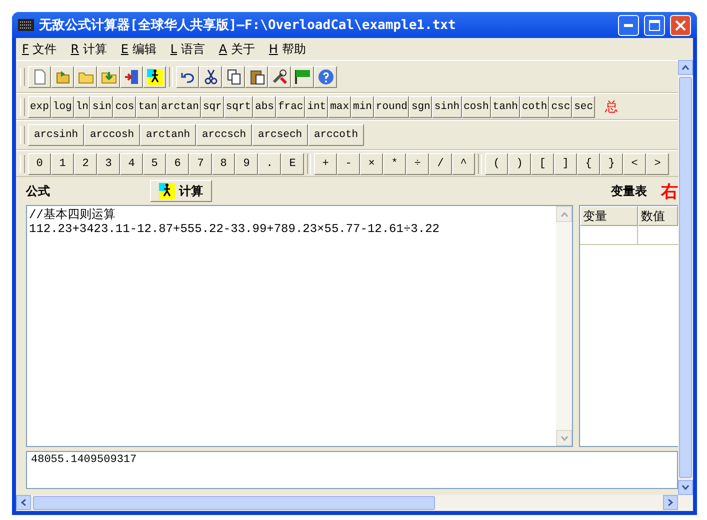  Describe the element at coordinates (669, 191) in the screenshot. I see `note-text: 右` at that location.